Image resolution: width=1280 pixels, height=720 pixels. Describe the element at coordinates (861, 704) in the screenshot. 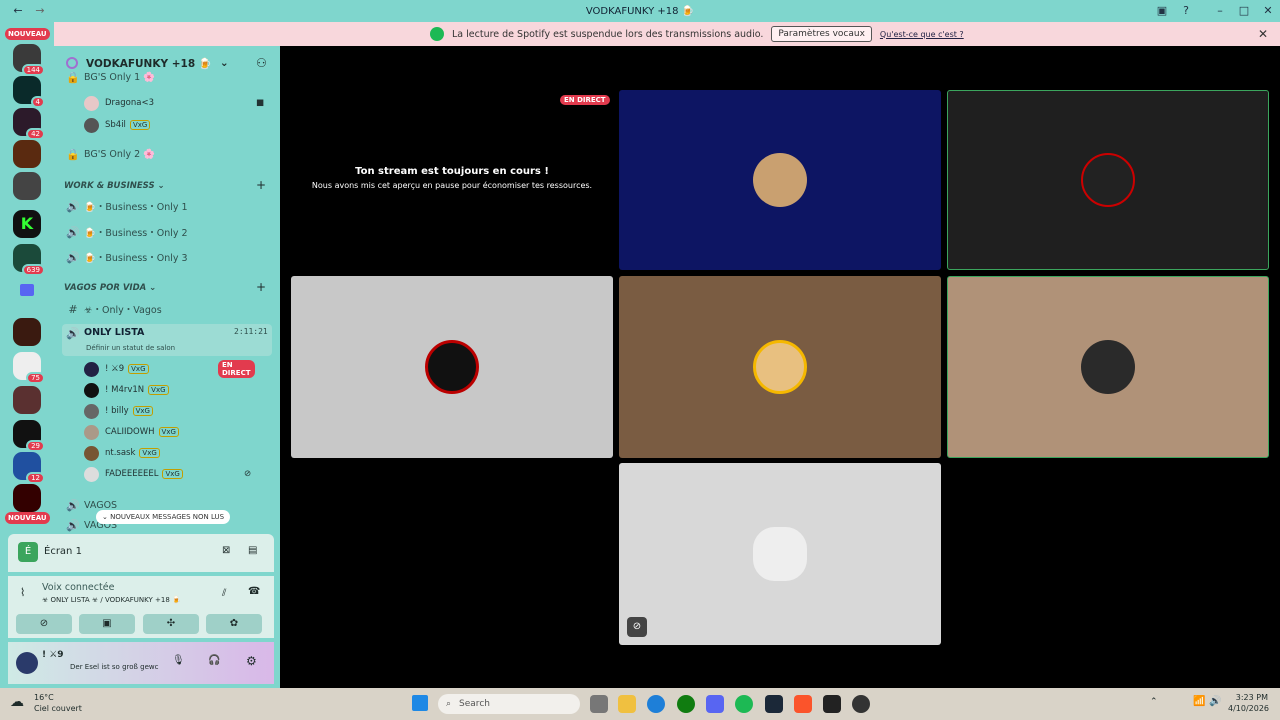

I see `app-icon` at that location.